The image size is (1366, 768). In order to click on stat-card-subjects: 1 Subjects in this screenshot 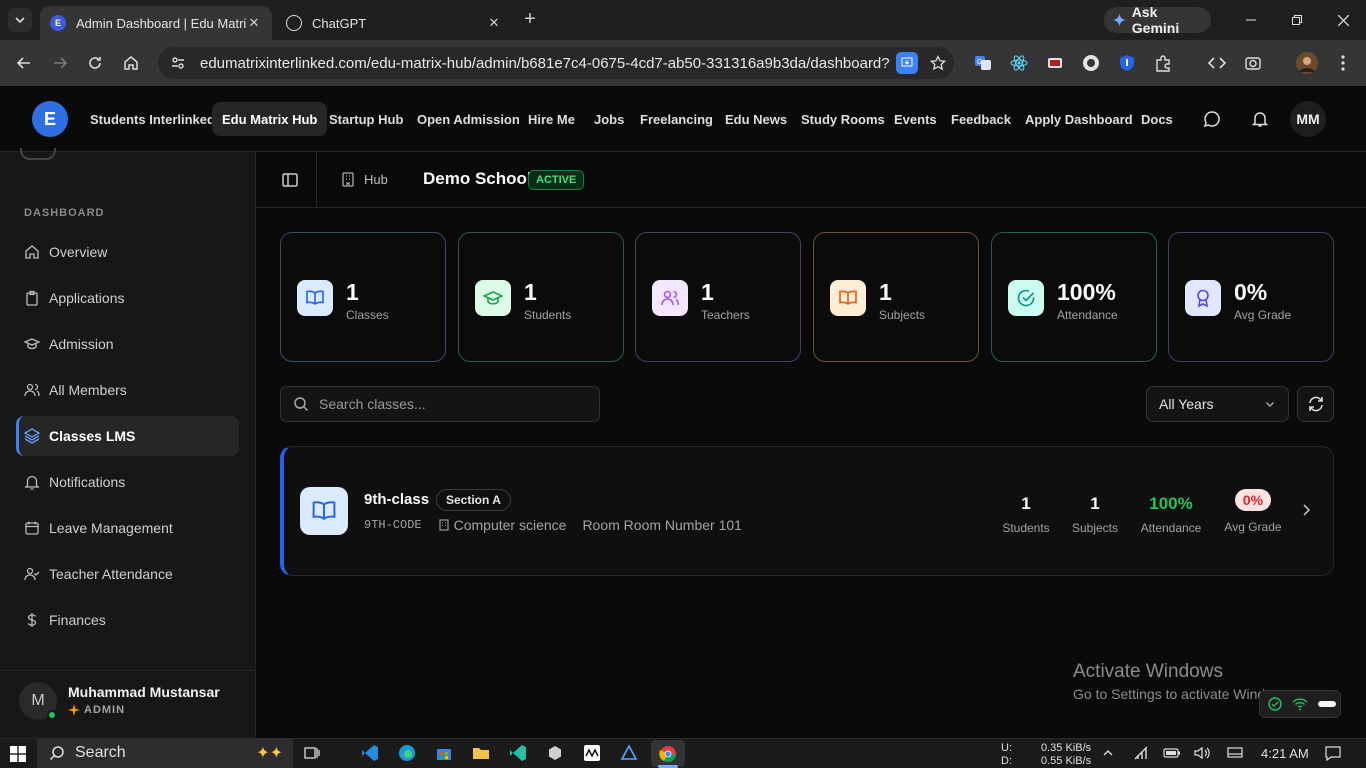, I will do `click(896, 297)`.